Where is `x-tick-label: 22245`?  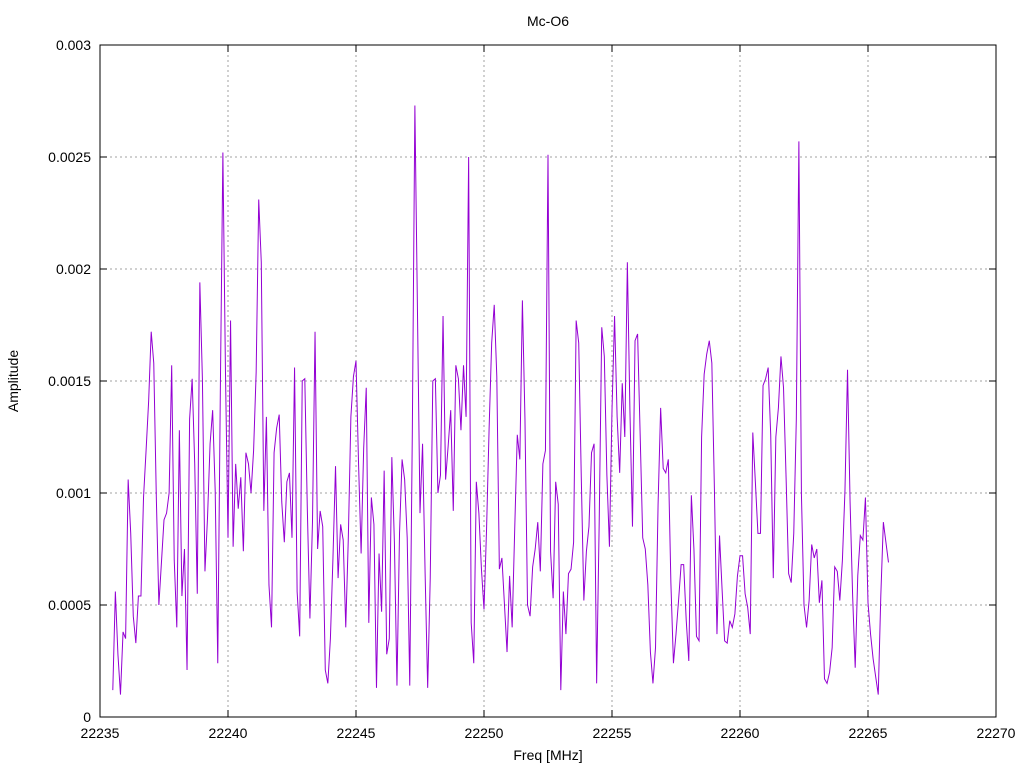 x-tick-label: 22245 is located at coordinates (356, 733).